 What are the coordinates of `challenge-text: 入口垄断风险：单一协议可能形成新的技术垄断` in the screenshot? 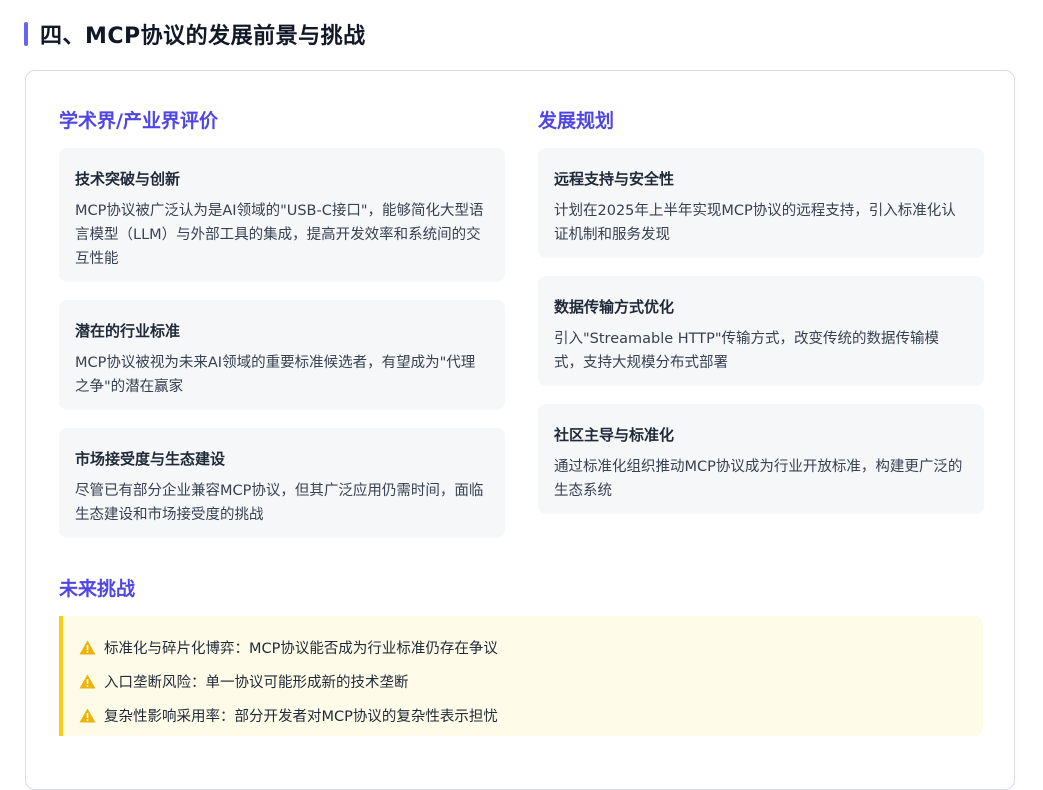 It's located at (256, 682).